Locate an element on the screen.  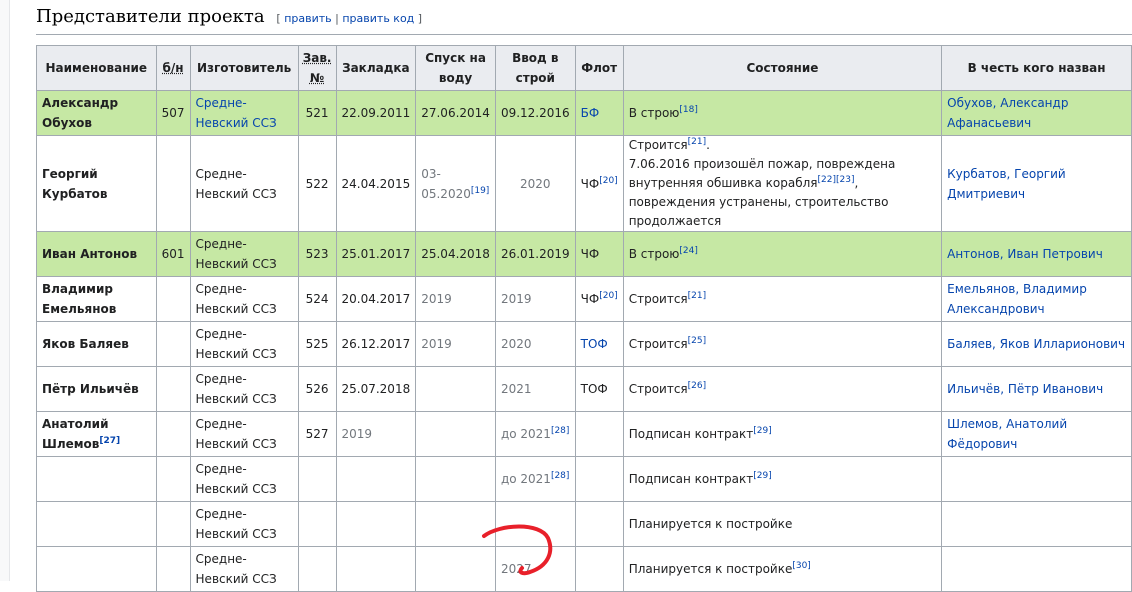
commission-date: 26.01.2019 is located at coordinates (535, 254).